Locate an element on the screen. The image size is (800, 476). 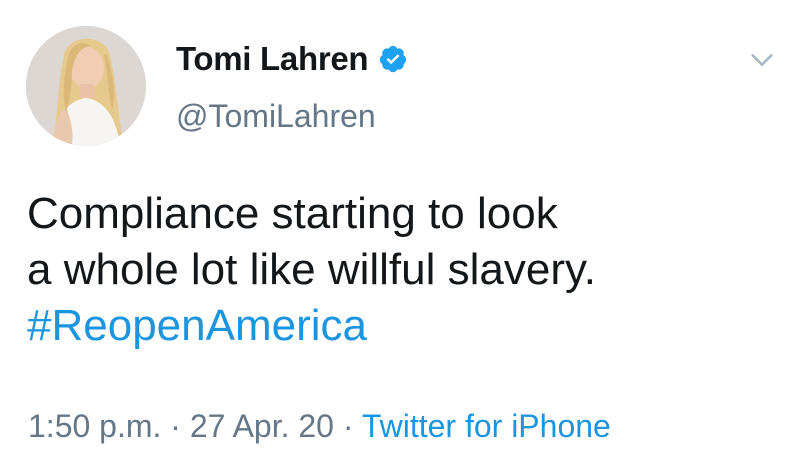
tweet-menu-button is located at coordinates (762, 60).